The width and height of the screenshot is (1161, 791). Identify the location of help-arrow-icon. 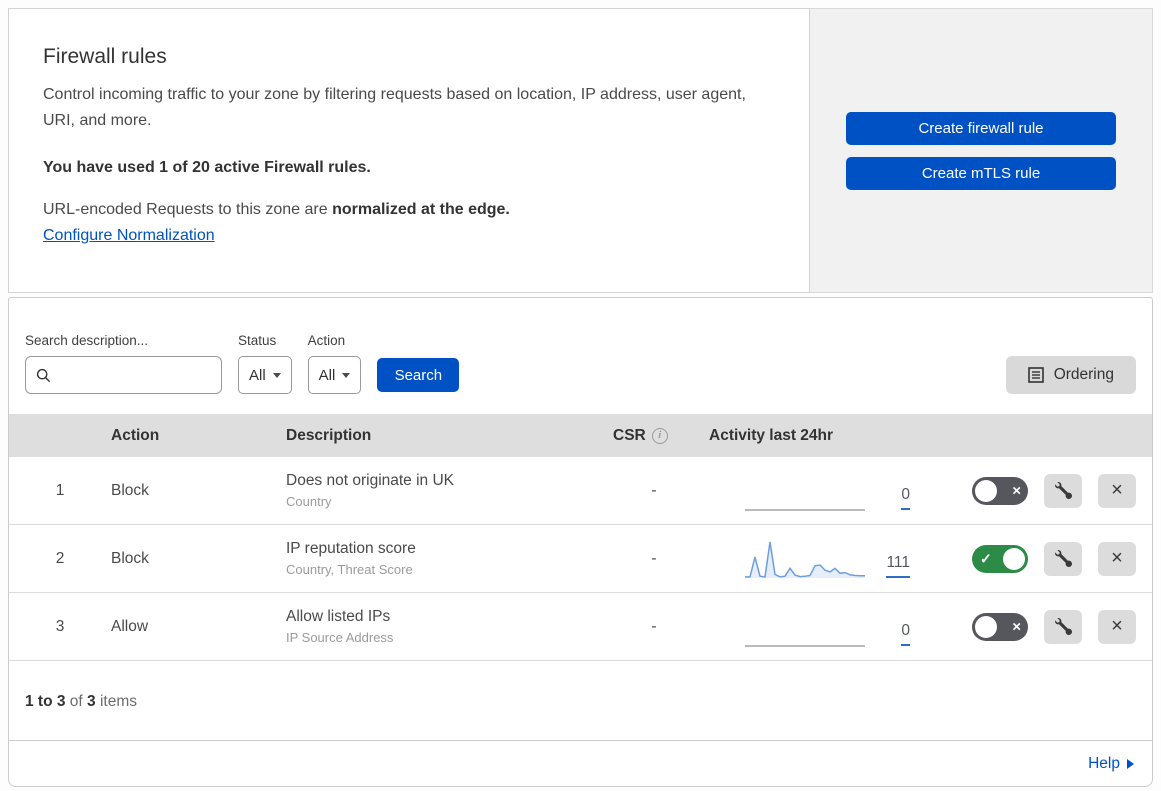
(1130, 763).